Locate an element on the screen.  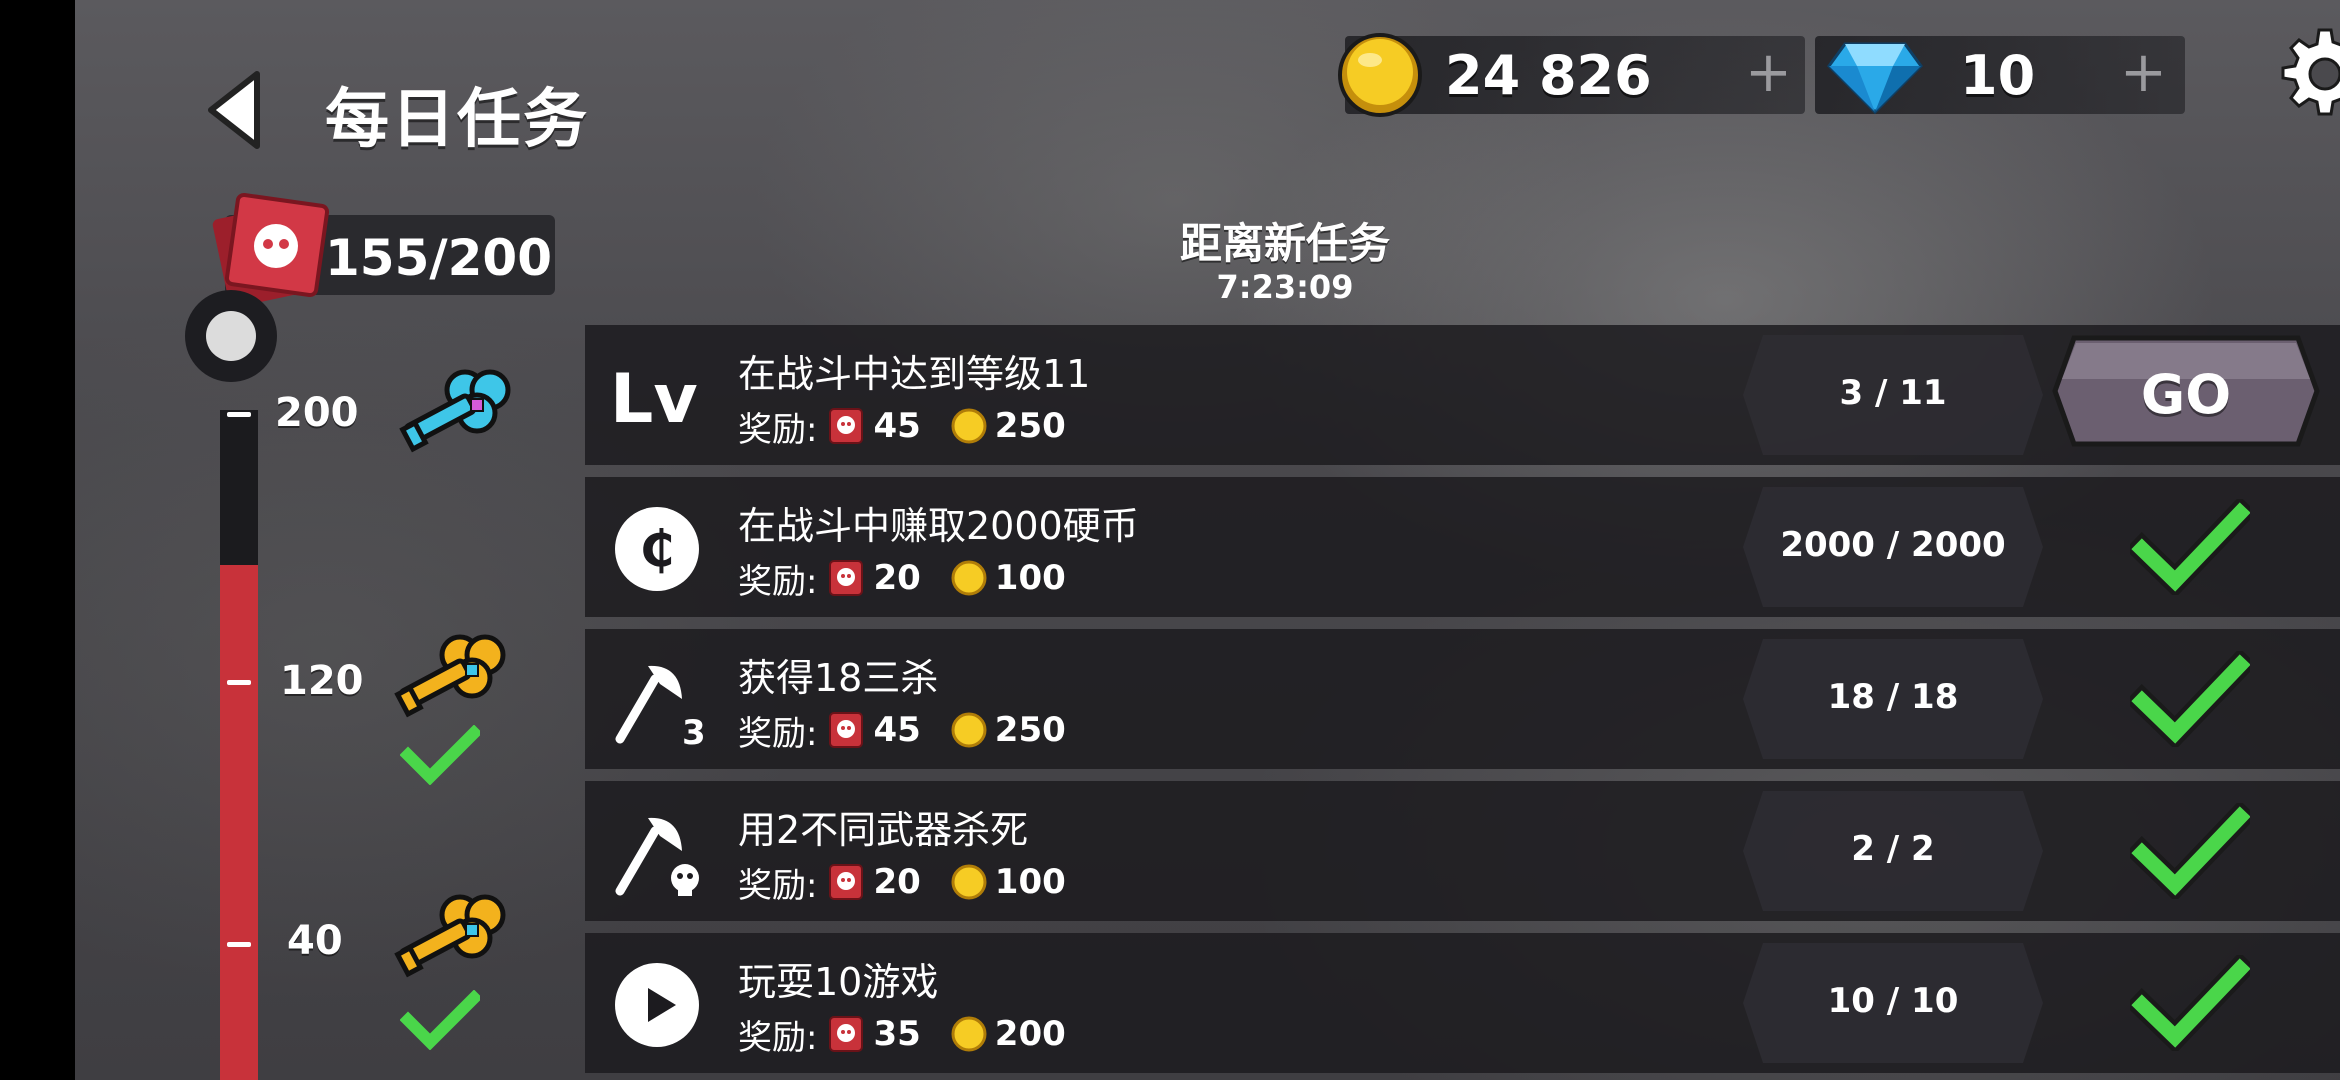
milestone-value: 200 is located at coordinates (317, 413).